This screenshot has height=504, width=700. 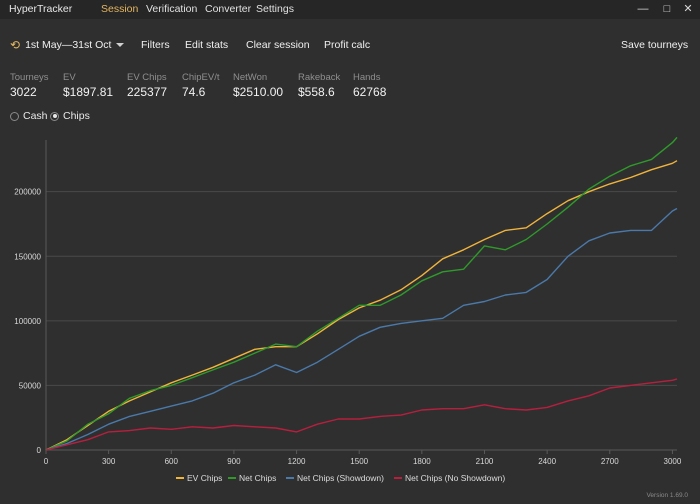 What do you see at coordinates (39, 450) in the screenshot?
I see `y-tick-label: 0` at bounding box center [39, 450].